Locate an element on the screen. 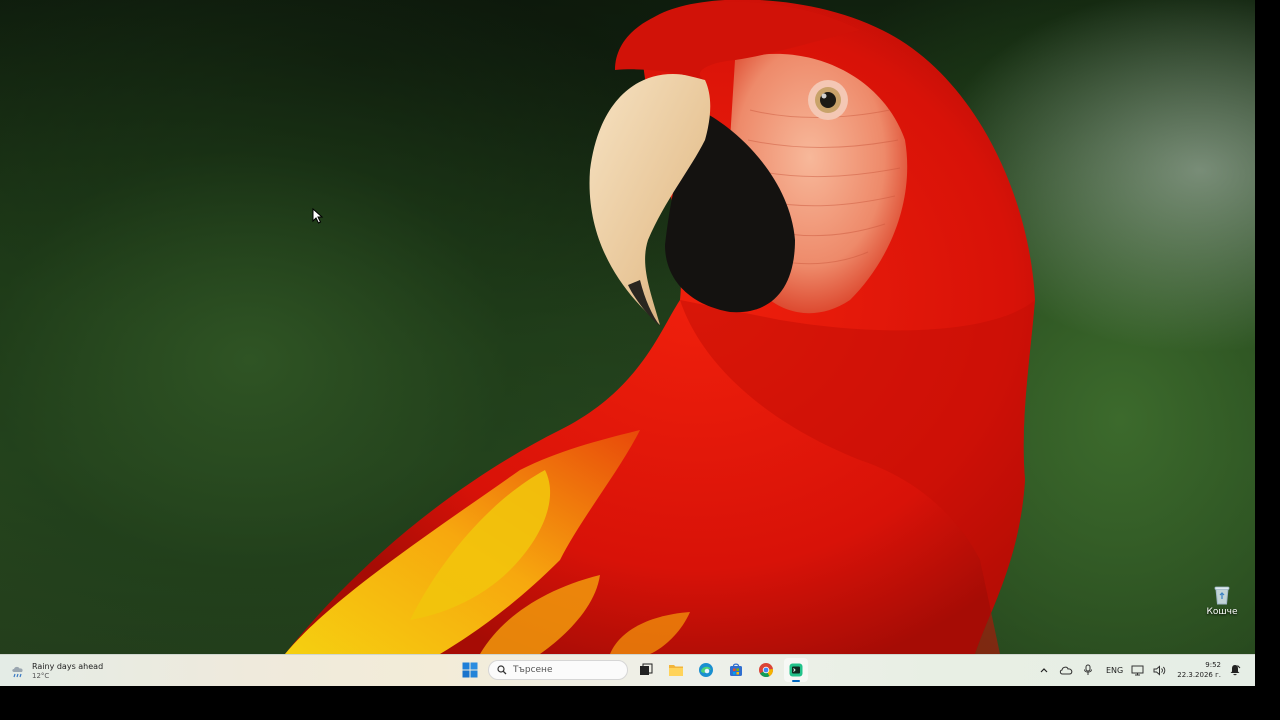 This screenshot has height=720, width=1280. notification-bell-icon is located at coordinates (1235, 670).